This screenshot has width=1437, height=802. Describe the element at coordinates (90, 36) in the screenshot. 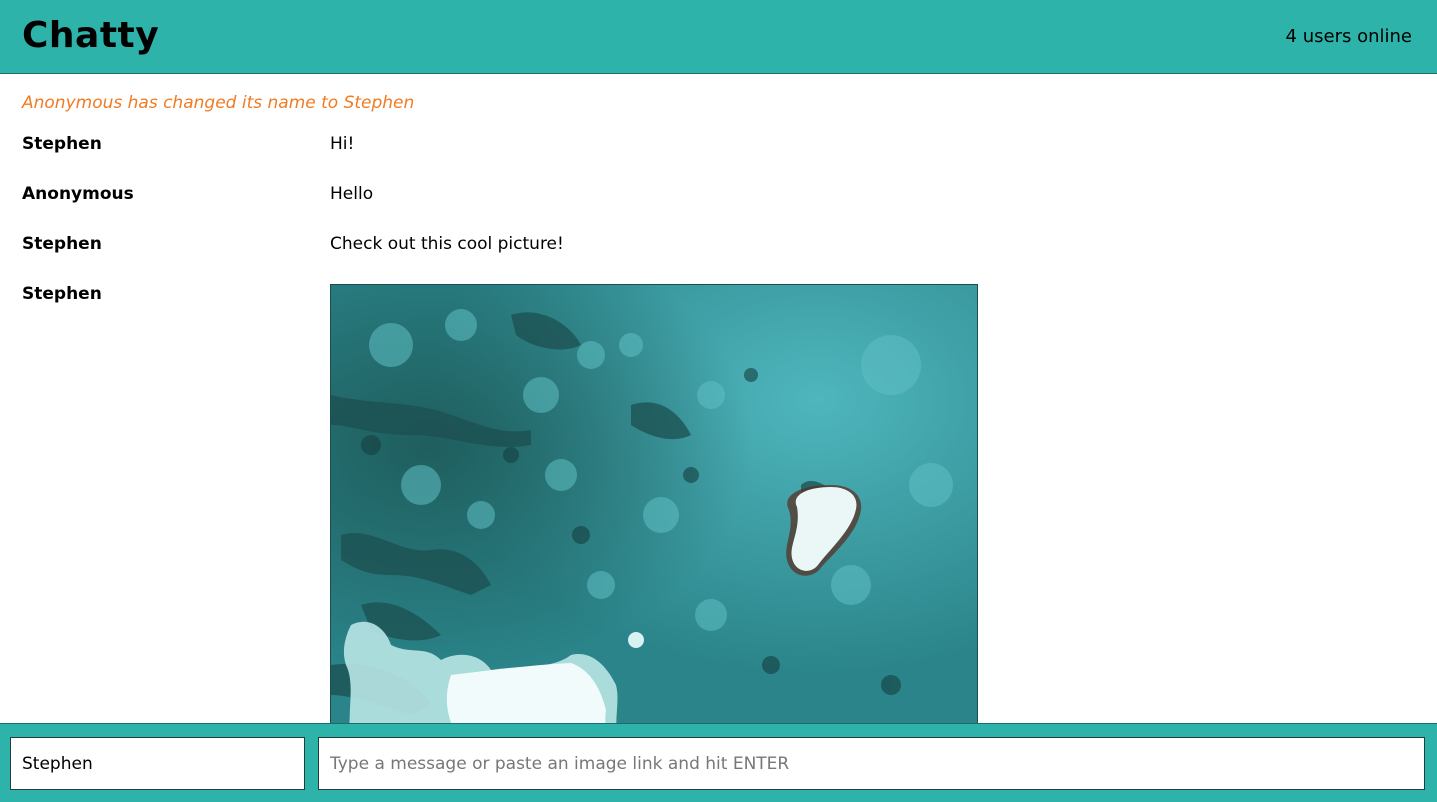

I see `brand-logo: Chatty` at that location.